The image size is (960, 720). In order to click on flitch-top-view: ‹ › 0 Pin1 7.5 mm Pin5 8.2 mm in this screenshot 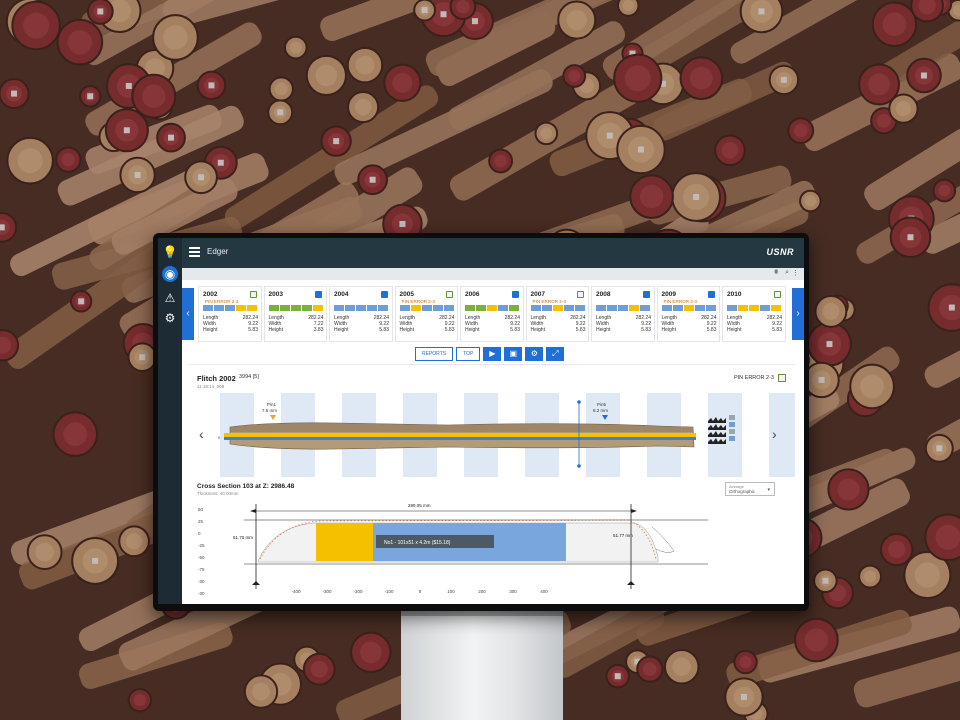, I will do `click(491, 434)`.